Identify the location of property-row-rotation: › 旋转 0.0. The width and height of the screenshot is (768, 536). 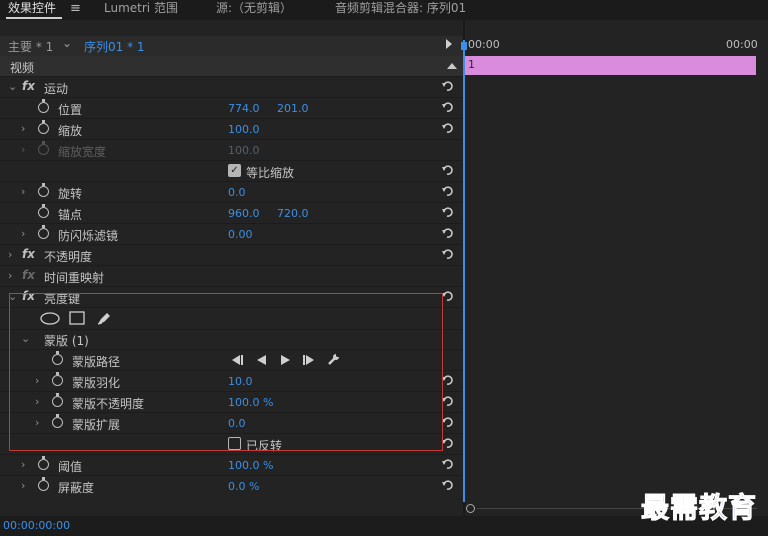
(231, 192).